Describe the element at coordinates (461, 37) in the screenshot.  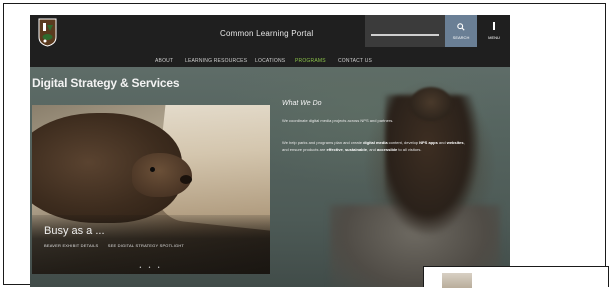
I see `search-button-label: SEARCH` at that location.